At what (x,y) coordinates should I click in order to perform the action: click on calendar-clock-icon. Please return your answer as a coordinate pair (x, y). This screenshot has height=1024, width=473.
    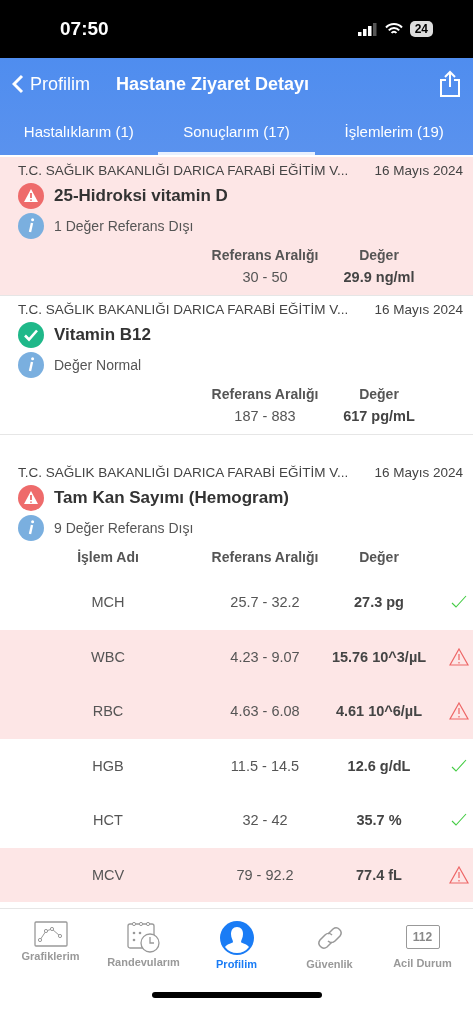
    Looking at the image, I should click on (143, 937).